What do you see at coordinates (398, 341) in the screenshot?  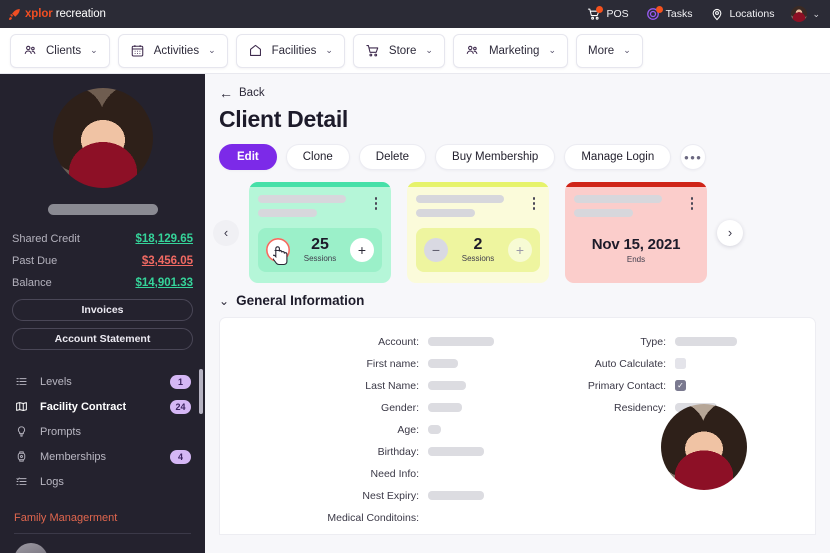 I see `field-label: Account:` at bounding box center [398, 341].